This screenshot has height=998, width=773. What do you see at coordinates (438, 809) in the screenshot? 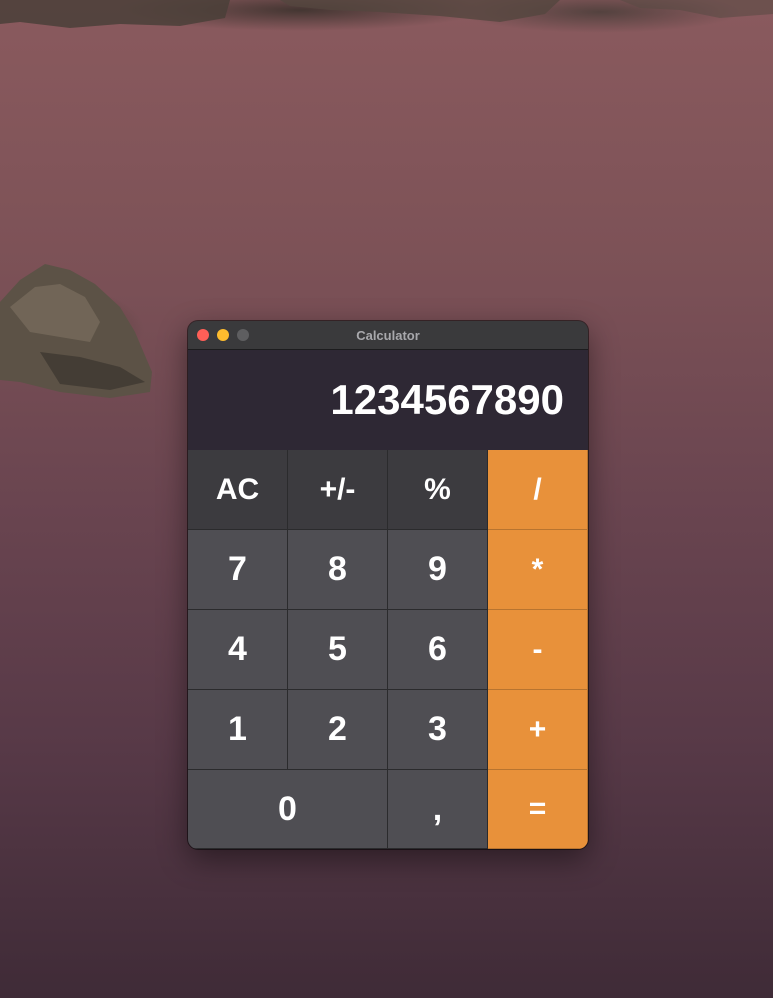
I see `decimal-button: ,` at bounding box center [438, 809].